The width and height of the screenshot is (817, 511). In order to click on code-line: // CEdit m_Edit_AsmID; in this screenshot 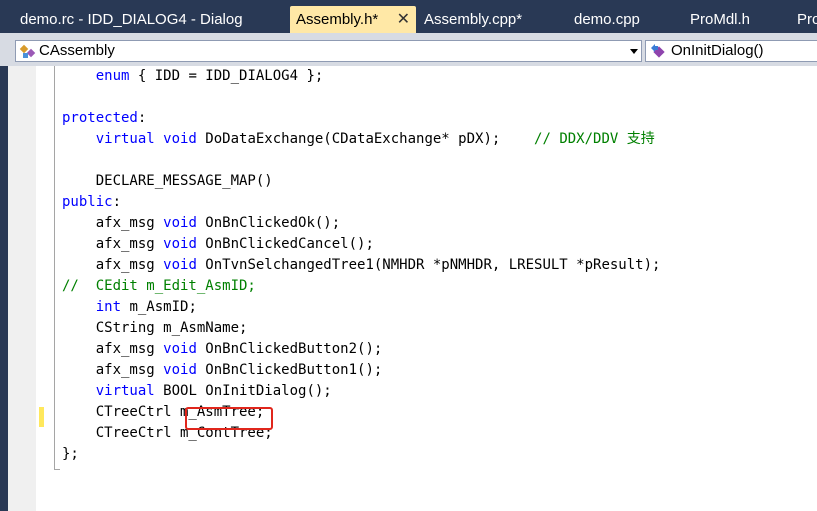, I will do `click(159, 286)`.